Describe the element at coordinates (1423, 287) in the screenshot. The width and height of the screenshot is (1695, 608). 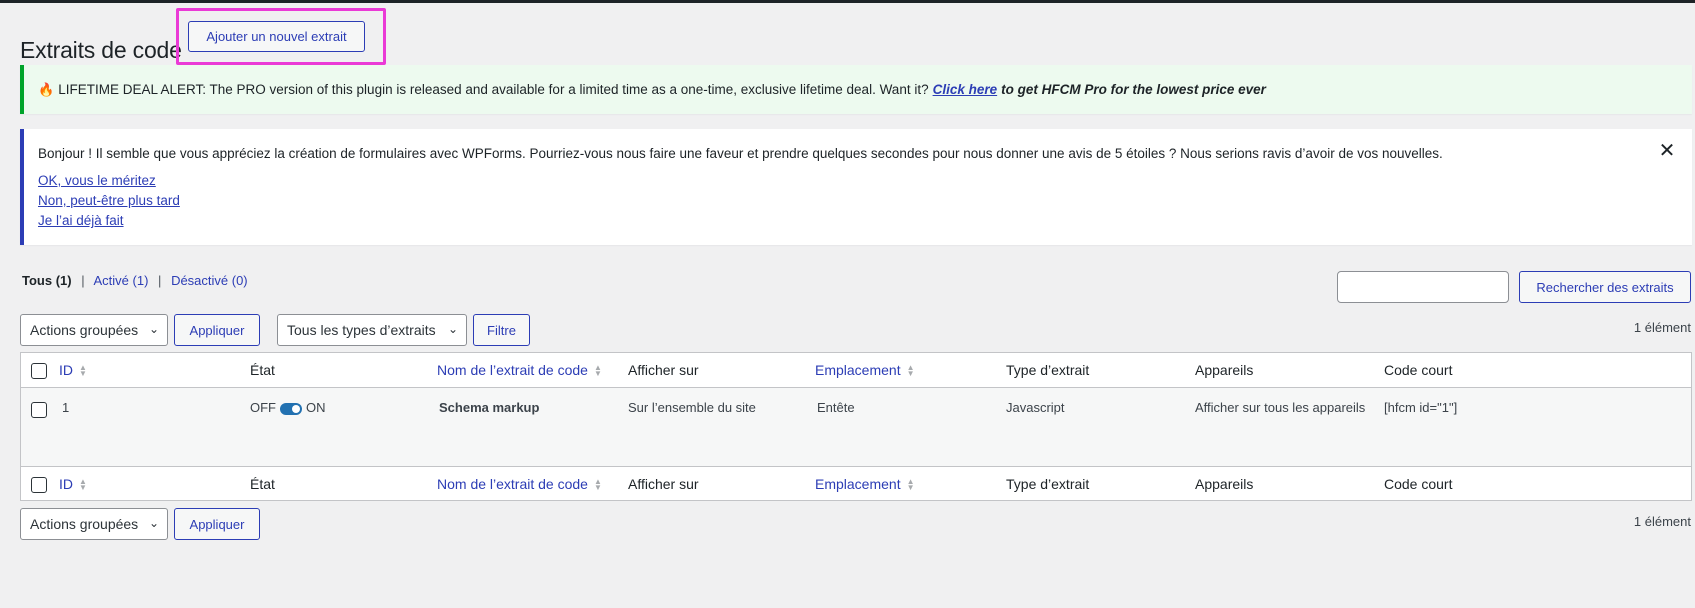
I see `search-input` at that location.